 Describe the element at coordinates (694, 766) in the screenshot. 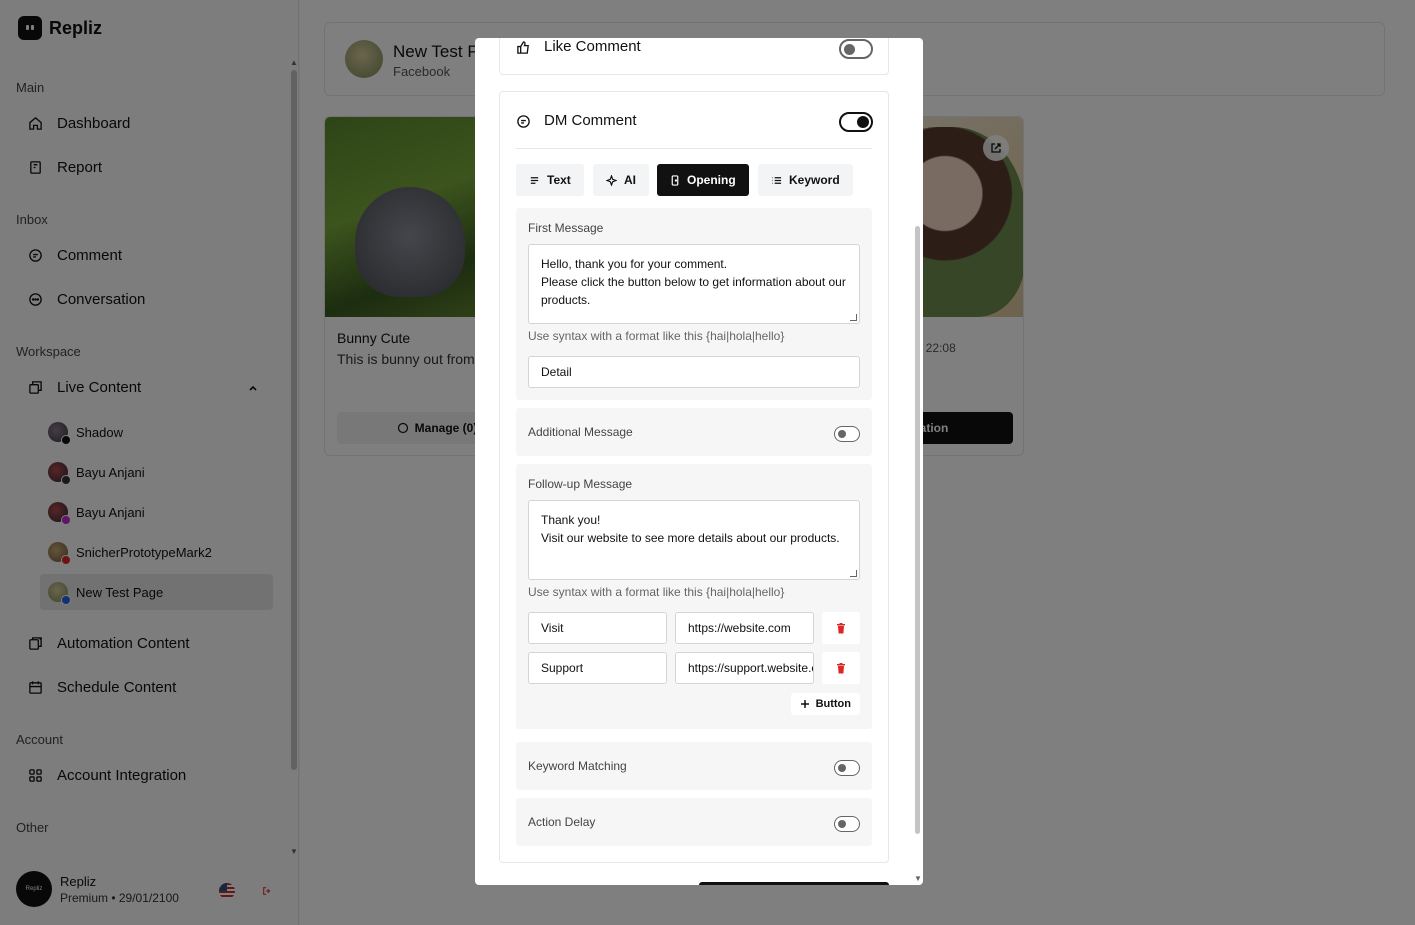

I see `keyword-matching-panel: Keyword Matching` at that location.